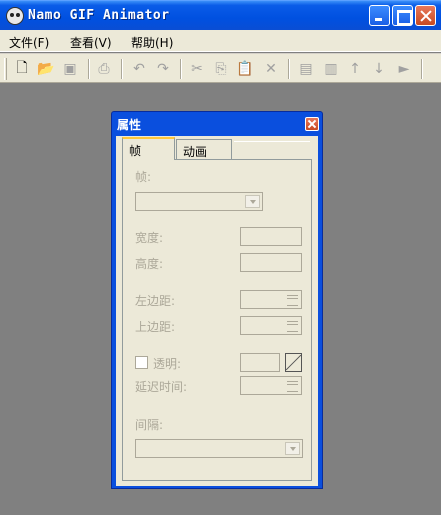  Describe the element at coordinates (271, 385) in the screenshot. I see `delay-stepper` at that location.